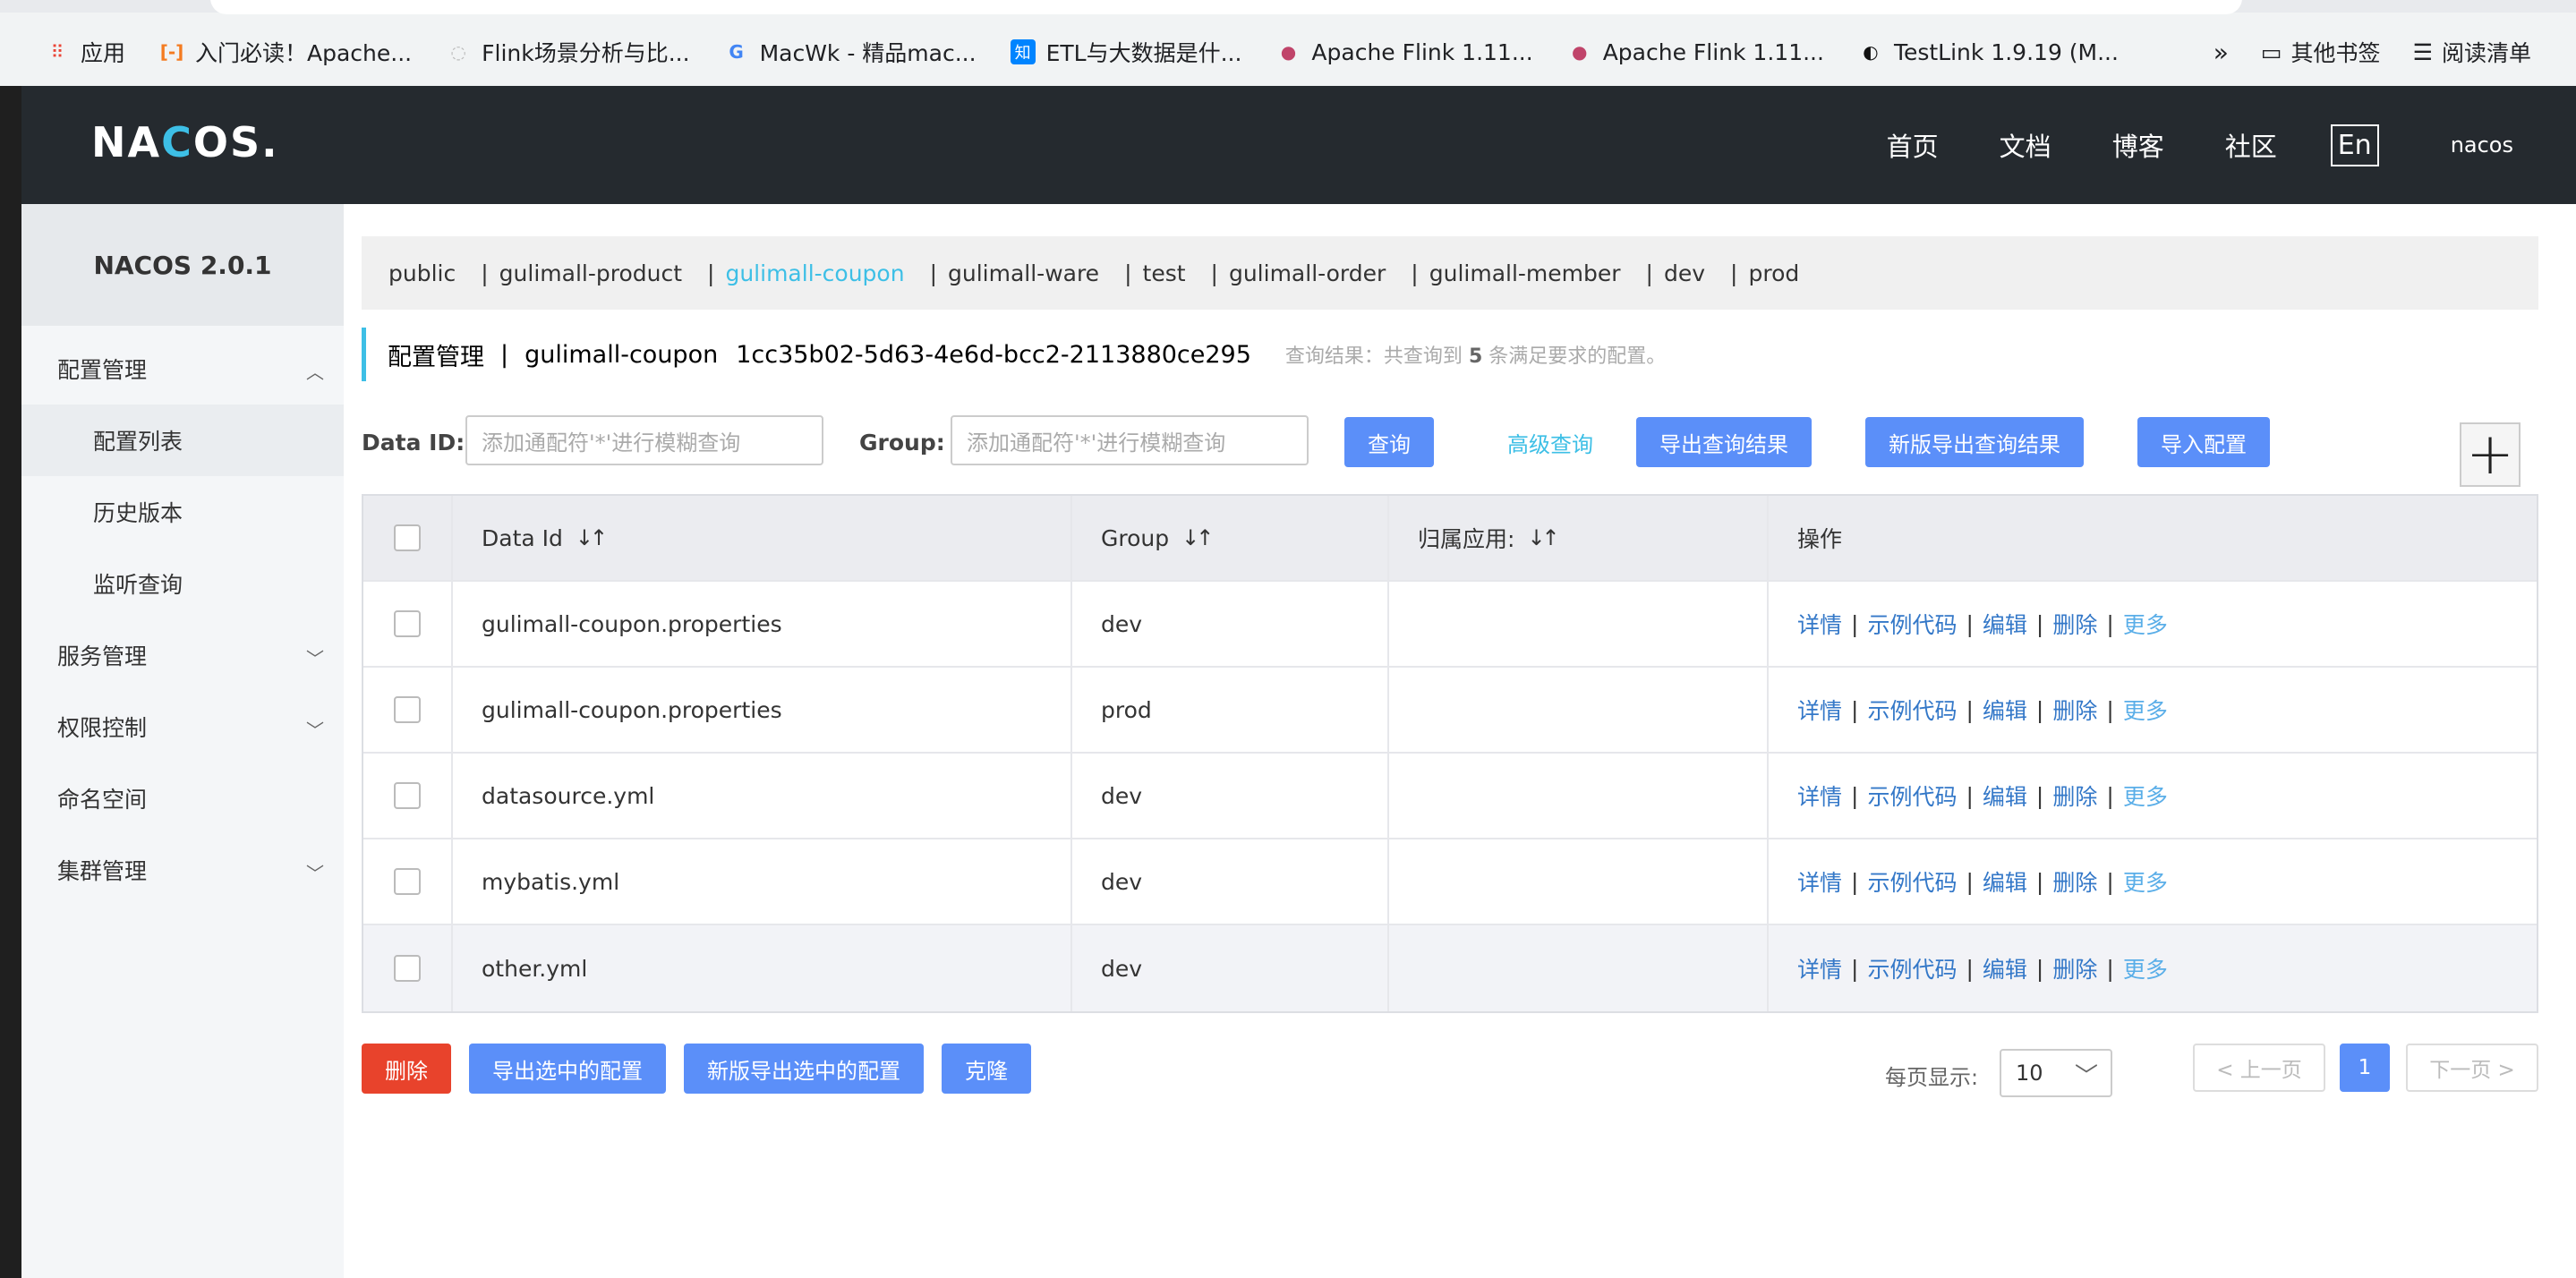 The width and height of the screenshot is (2576, 1278). Describe the element at coordinates (1130, 440) in the screenshot. I see `group-search-input: 添加通配符'*'进行模糊查询` at that location.